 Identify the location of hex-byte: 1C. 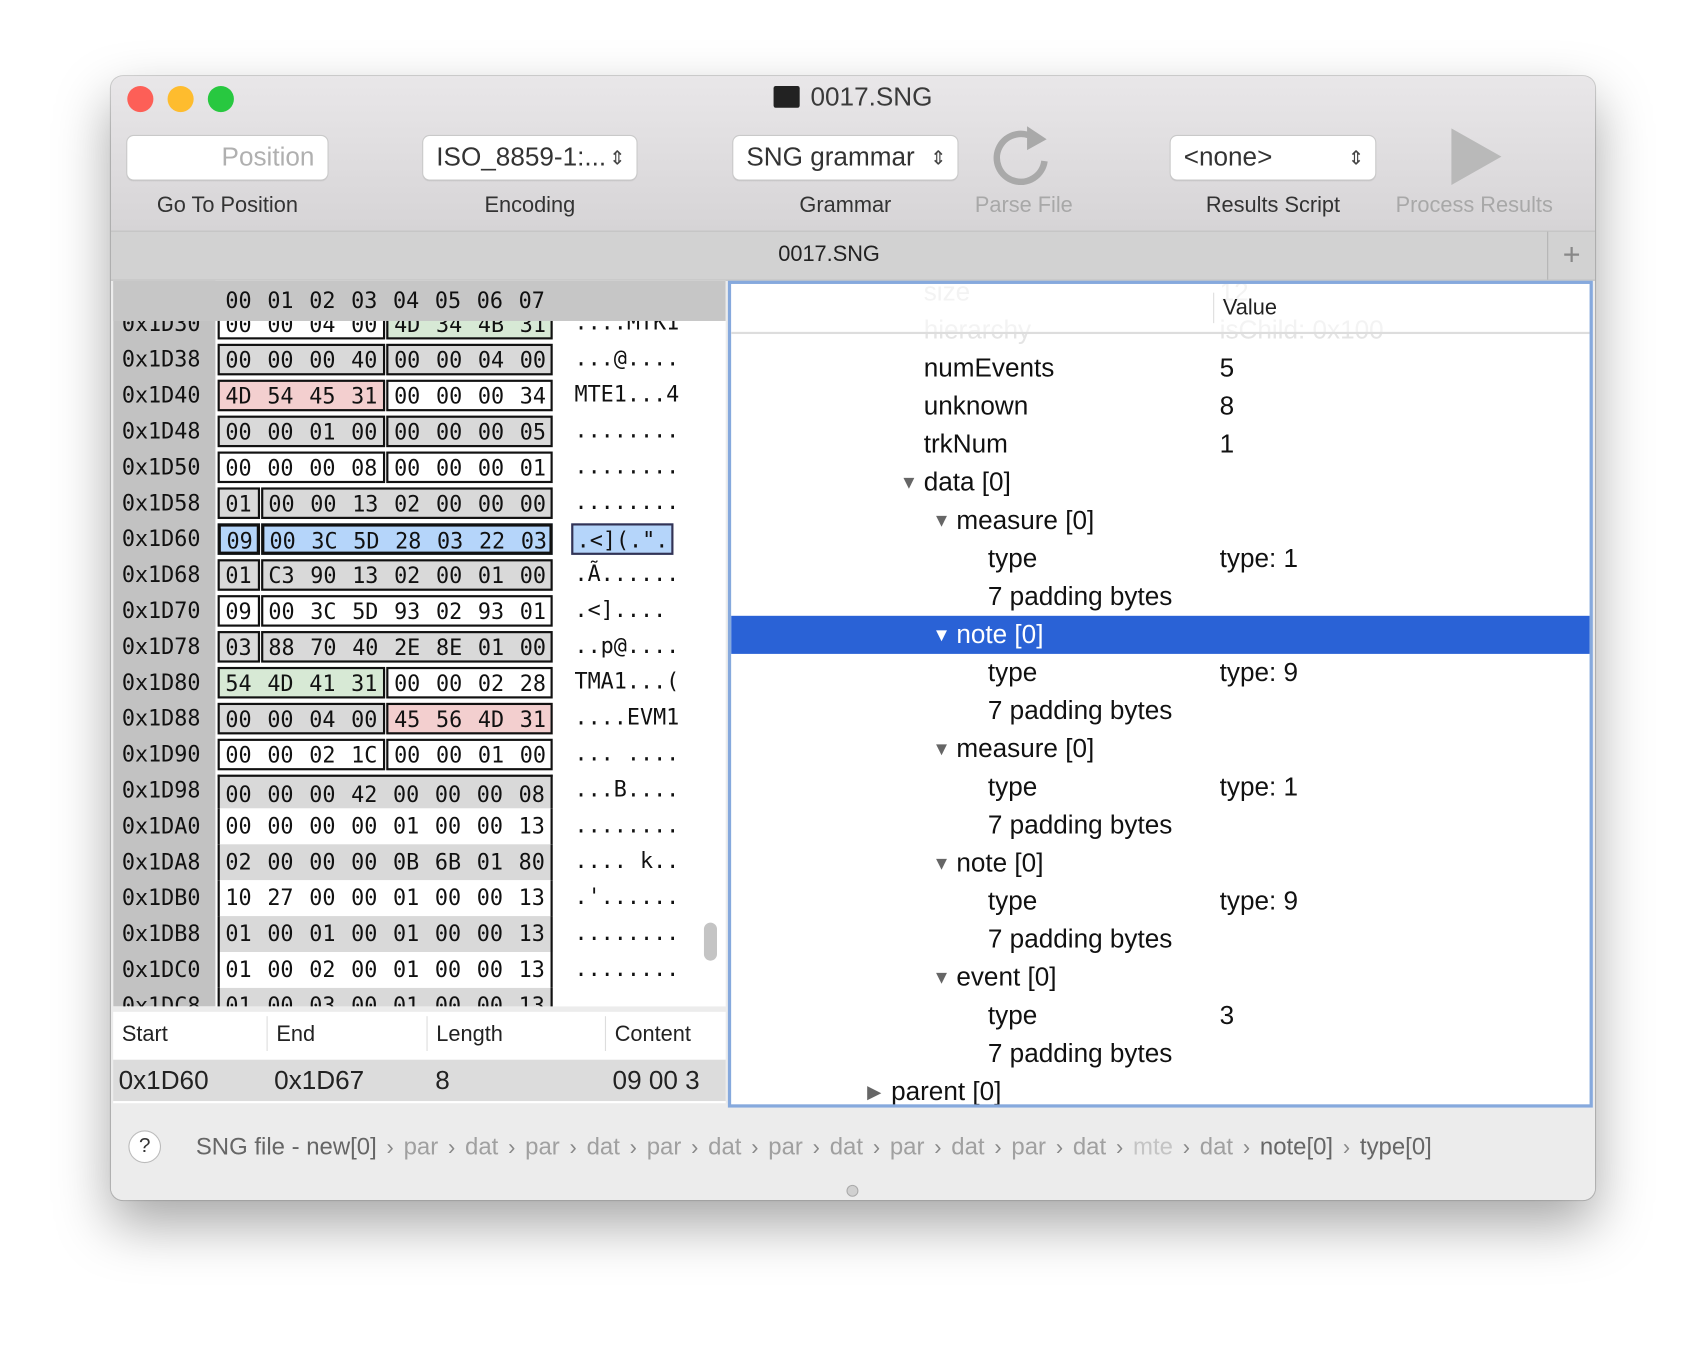
(364, 755).